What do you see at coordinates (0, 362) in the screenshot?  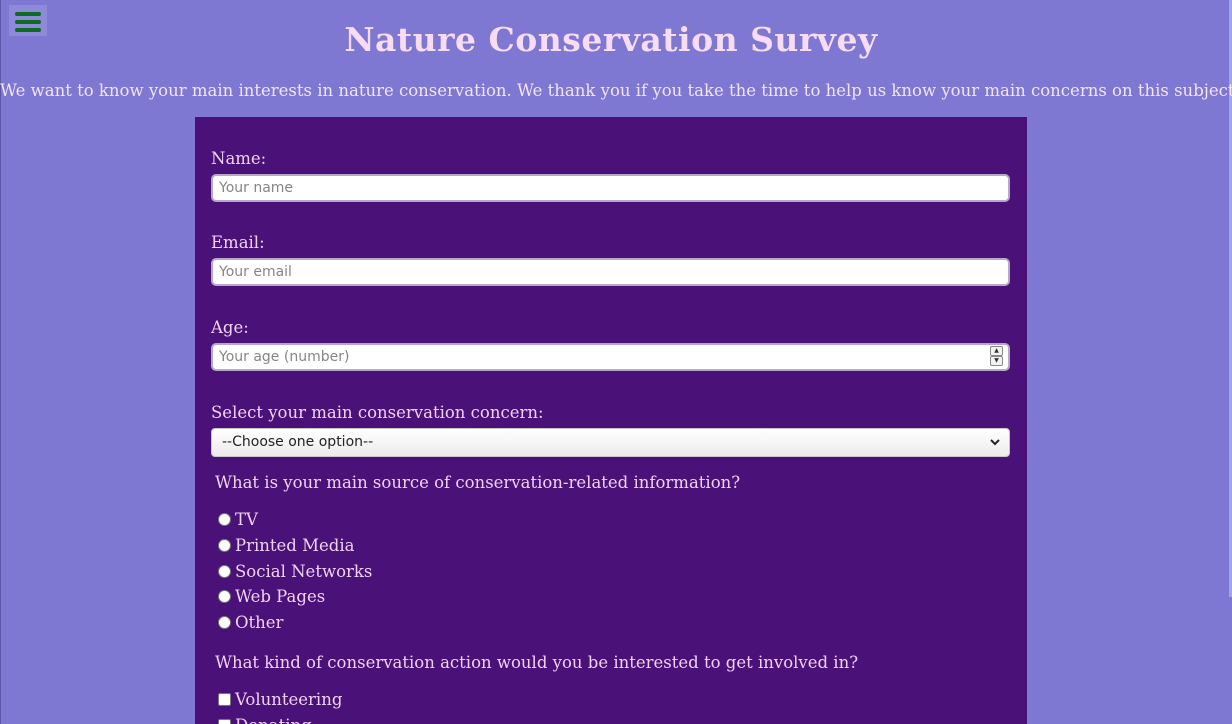 I see `left-border` at bounding box center [0, 362].